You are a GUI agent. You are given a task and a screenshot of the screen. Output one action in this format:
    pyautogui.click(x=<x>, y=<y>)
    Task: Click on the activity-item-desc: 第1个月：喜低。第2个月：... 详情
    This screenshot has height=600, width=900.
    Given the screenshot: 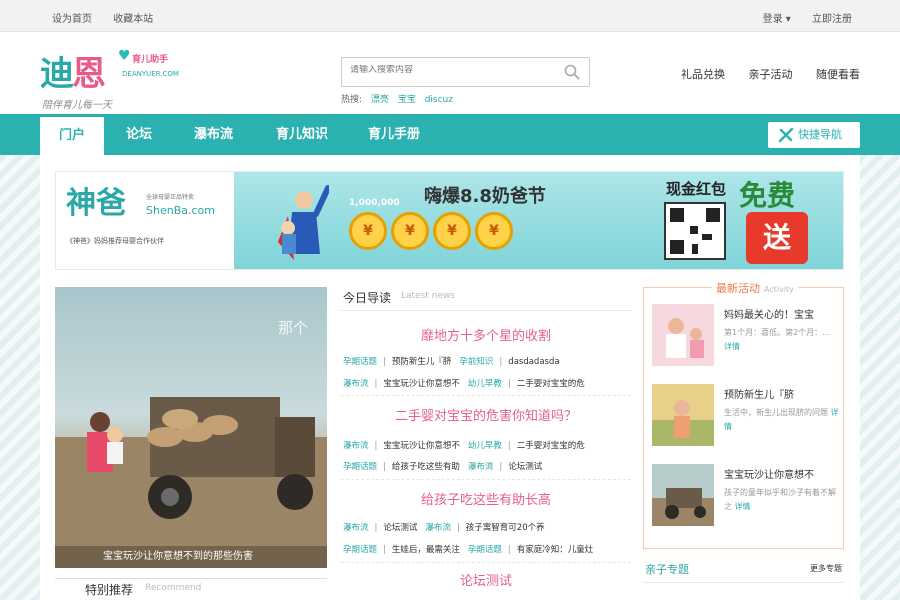 What is the action you would take?
    pyautogui.click(x=777, y=339)
    